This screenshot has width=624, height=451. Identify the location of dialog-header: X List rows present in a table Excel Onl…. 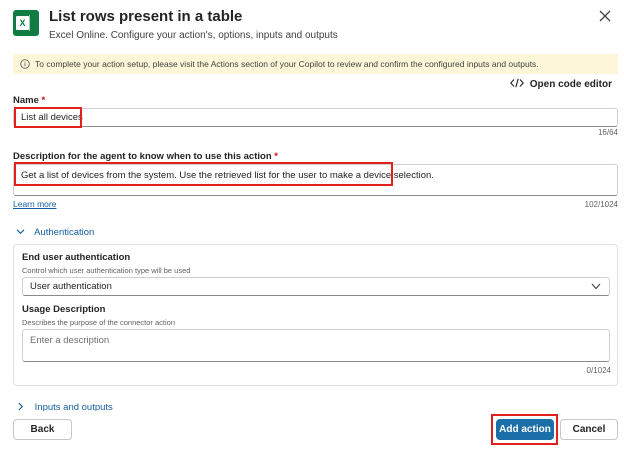
(313, 25).